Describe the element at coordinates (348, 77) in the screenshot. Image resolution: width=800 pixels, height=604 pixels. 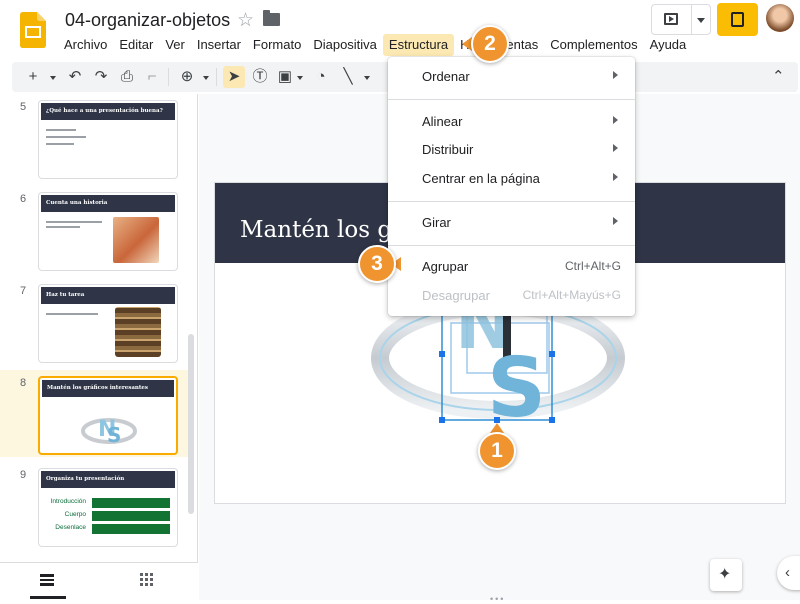
I see `line-icon: ╲` at that location.